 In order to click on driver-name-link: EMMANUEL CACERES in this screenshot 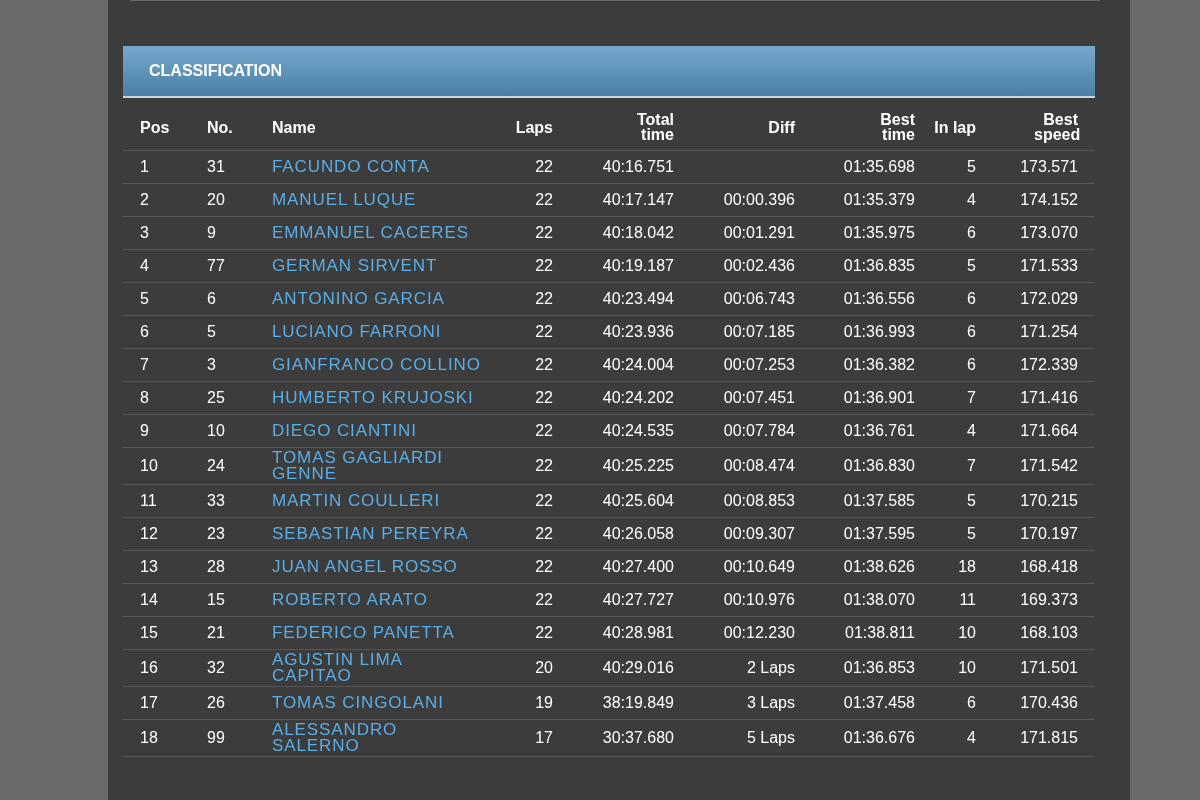, I will do `click(371, 233)`.